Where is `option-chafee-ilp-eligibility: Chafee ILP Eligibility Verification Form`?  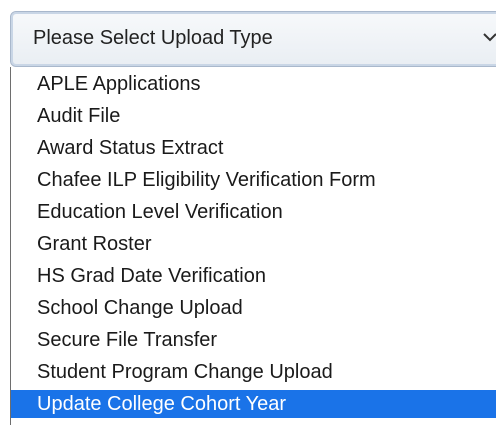
option-chafee-ilp-eligibility: Chafee ILP Eligibility Verification Form is located at coordinates (253, 180).